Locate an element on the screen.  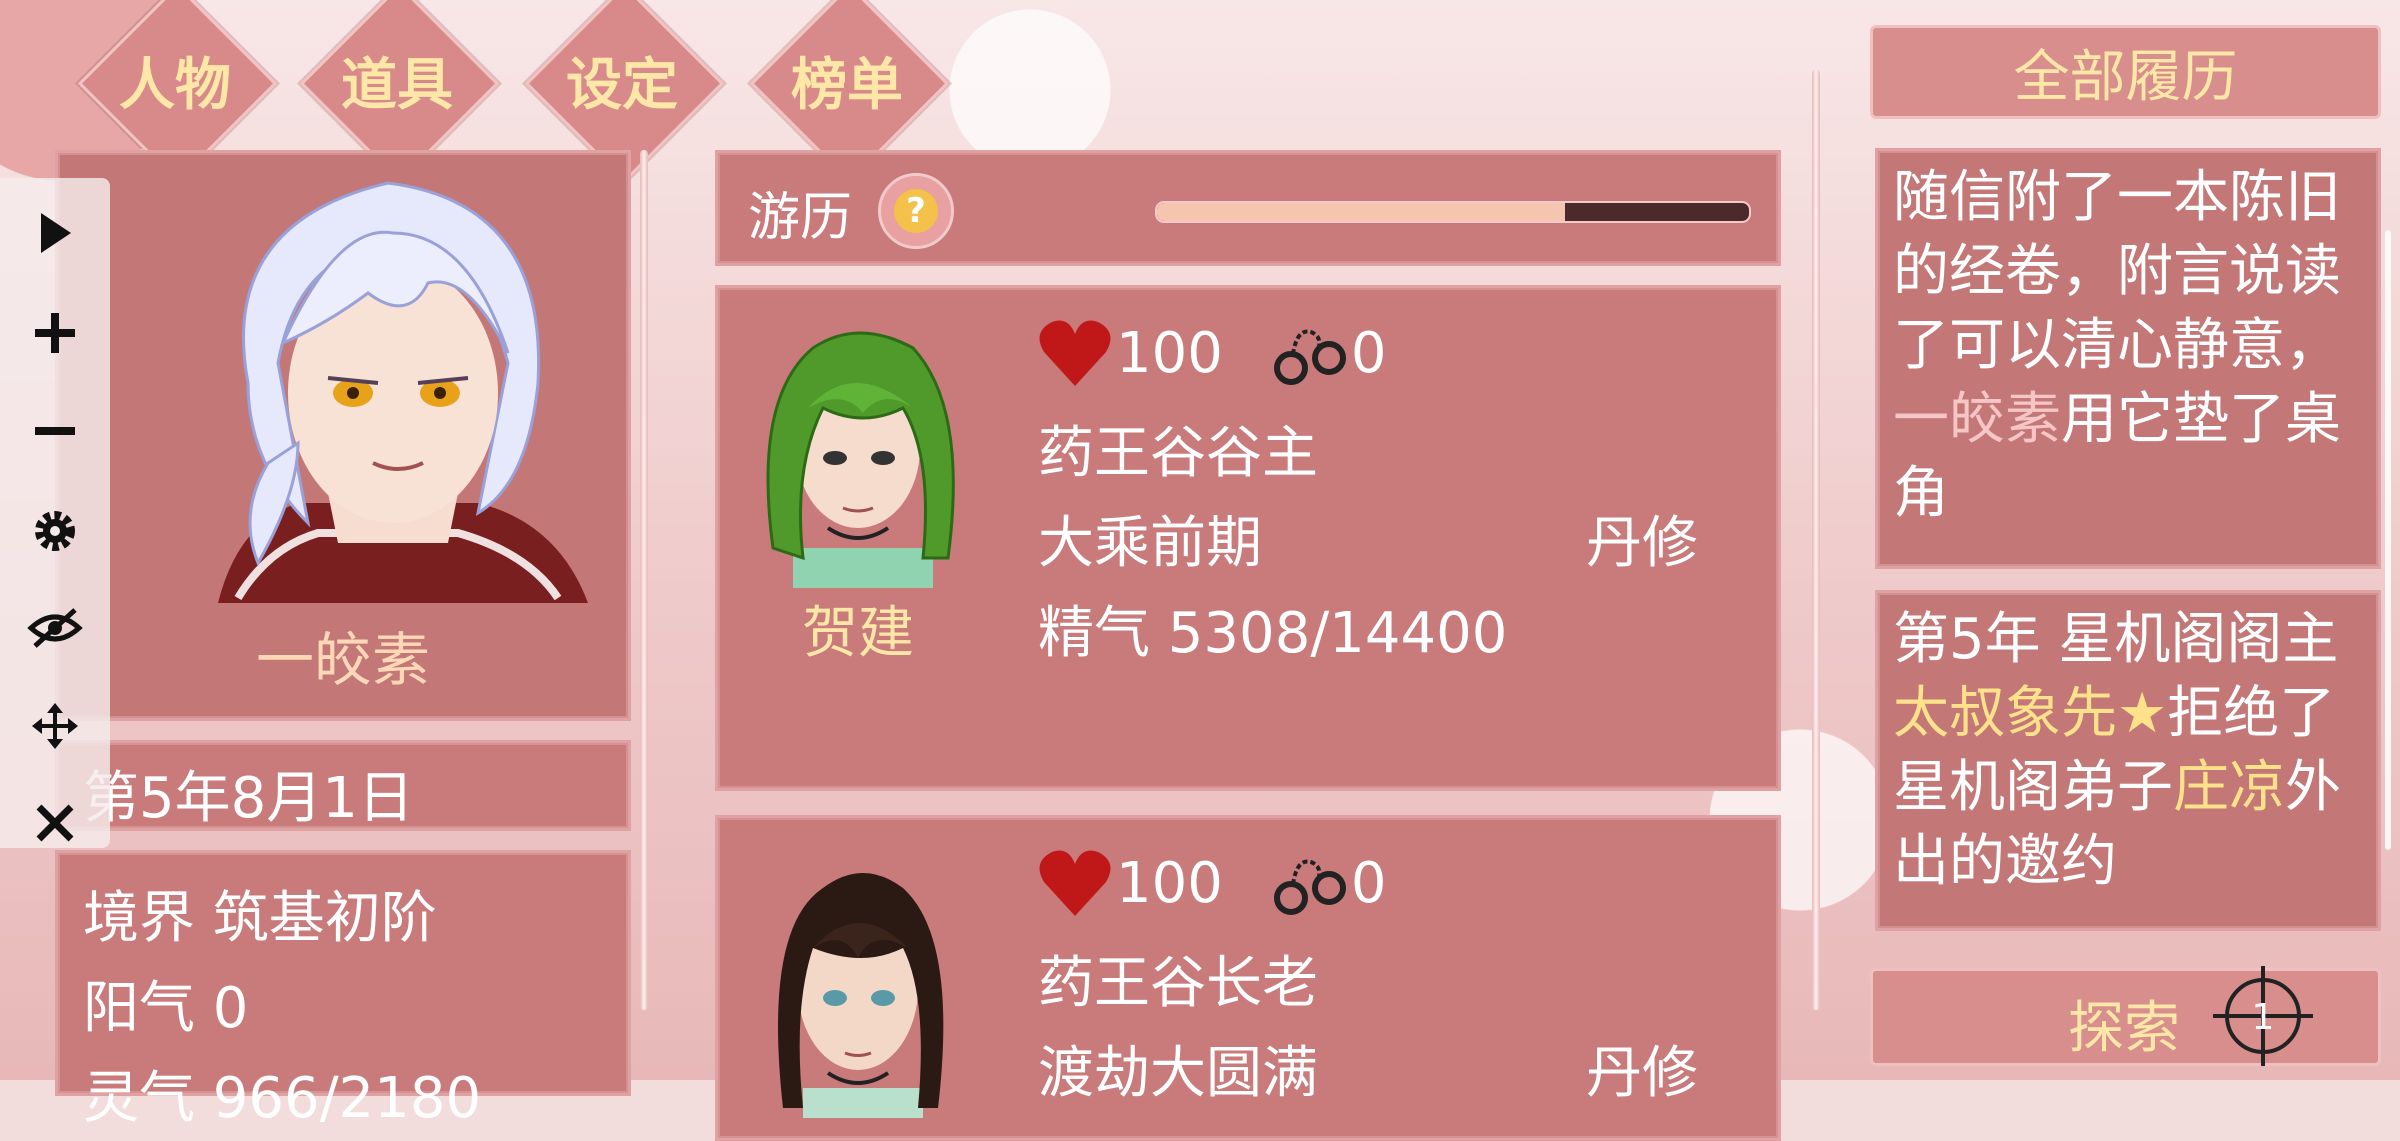
history-log-entry: 第5年 星机阁阁主太叔象先★拒绝了星机阁弟子庄凉外出的邀约 is located at coordinates (2128, 760).